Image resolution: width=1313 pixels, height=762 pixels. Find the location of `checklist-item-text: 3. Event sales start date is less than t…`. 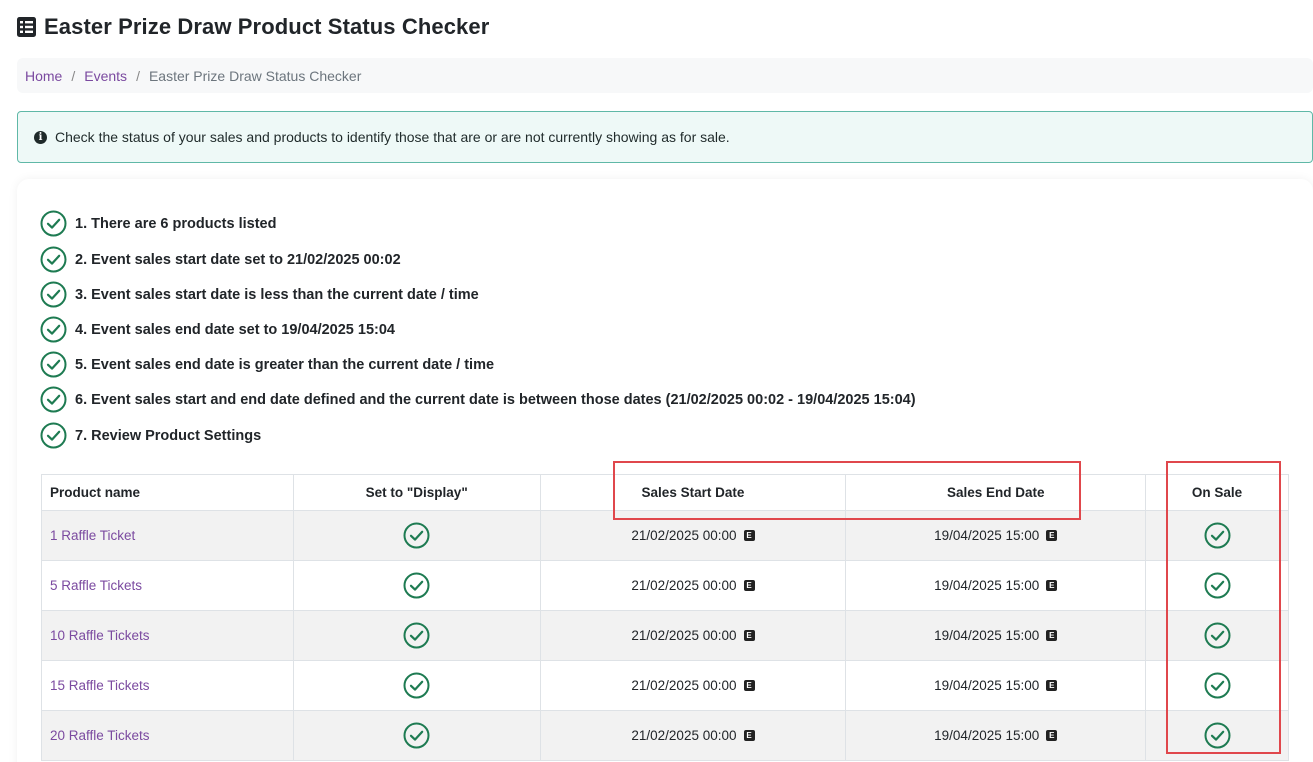

checklist-item-text: 3. Event sales start date is less than t… is located at coordinates (277, 294).